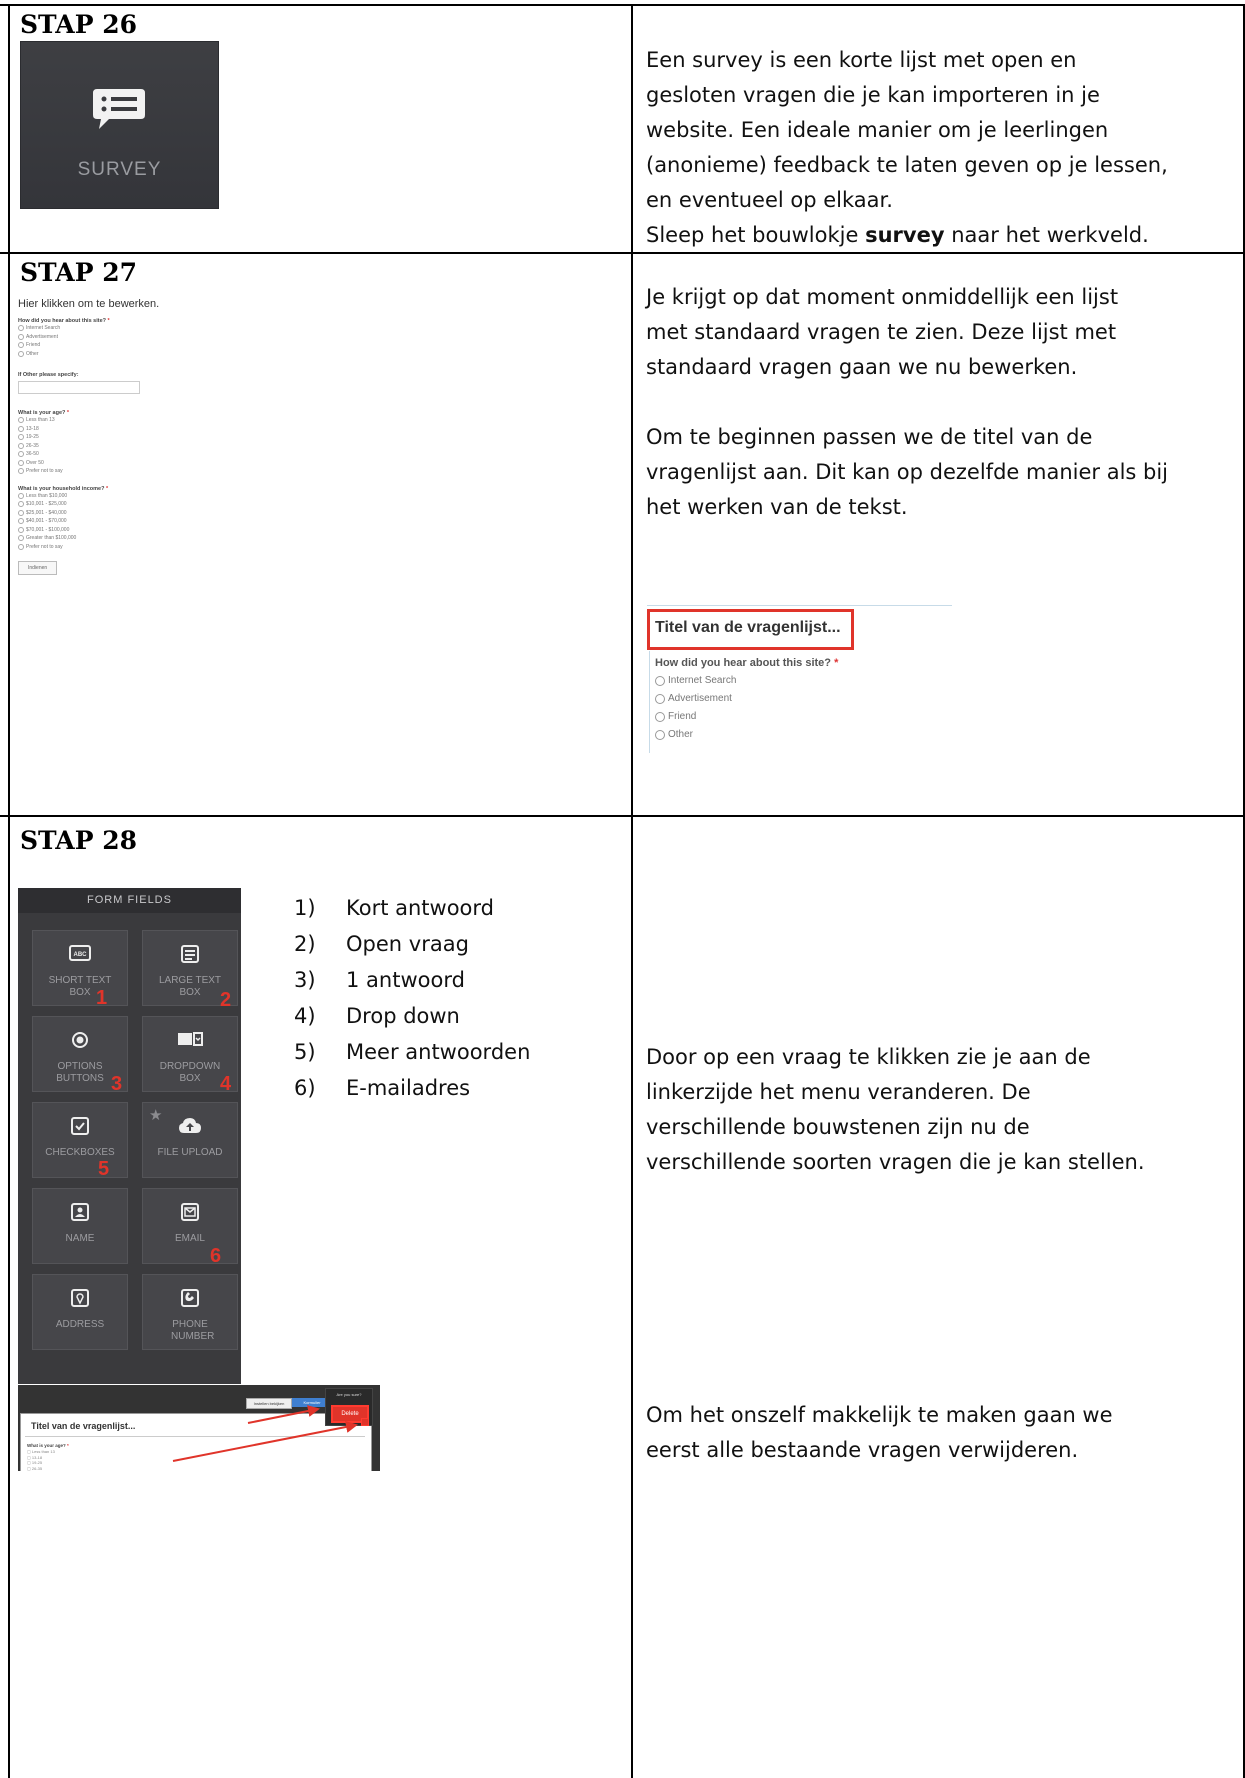  What do you see at coordinates (51, 538) in the screenshot?
I see `option-label: Greater than $100,000` at bounding box center [51, 538].